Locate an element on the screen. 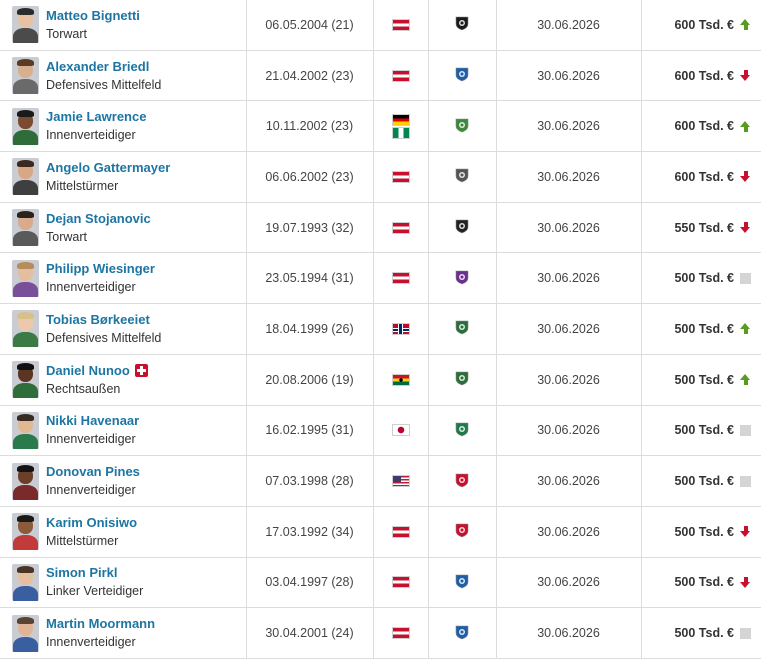 The image size is (761, 660). birthdate-age: 10.11.2002 (23) is located at coordinates (309, 126).